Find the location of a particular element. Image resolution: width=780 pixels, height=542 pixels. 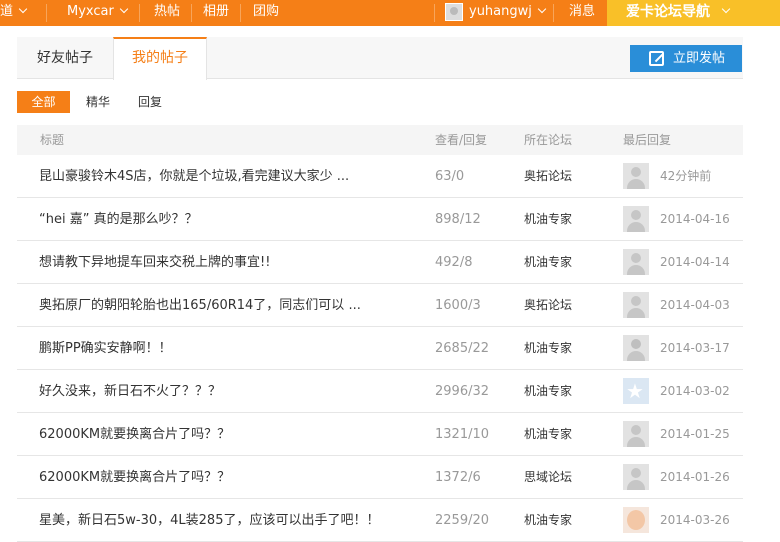

nav-item-hot-posts: 热帖 is located at coordinates (167, 13).